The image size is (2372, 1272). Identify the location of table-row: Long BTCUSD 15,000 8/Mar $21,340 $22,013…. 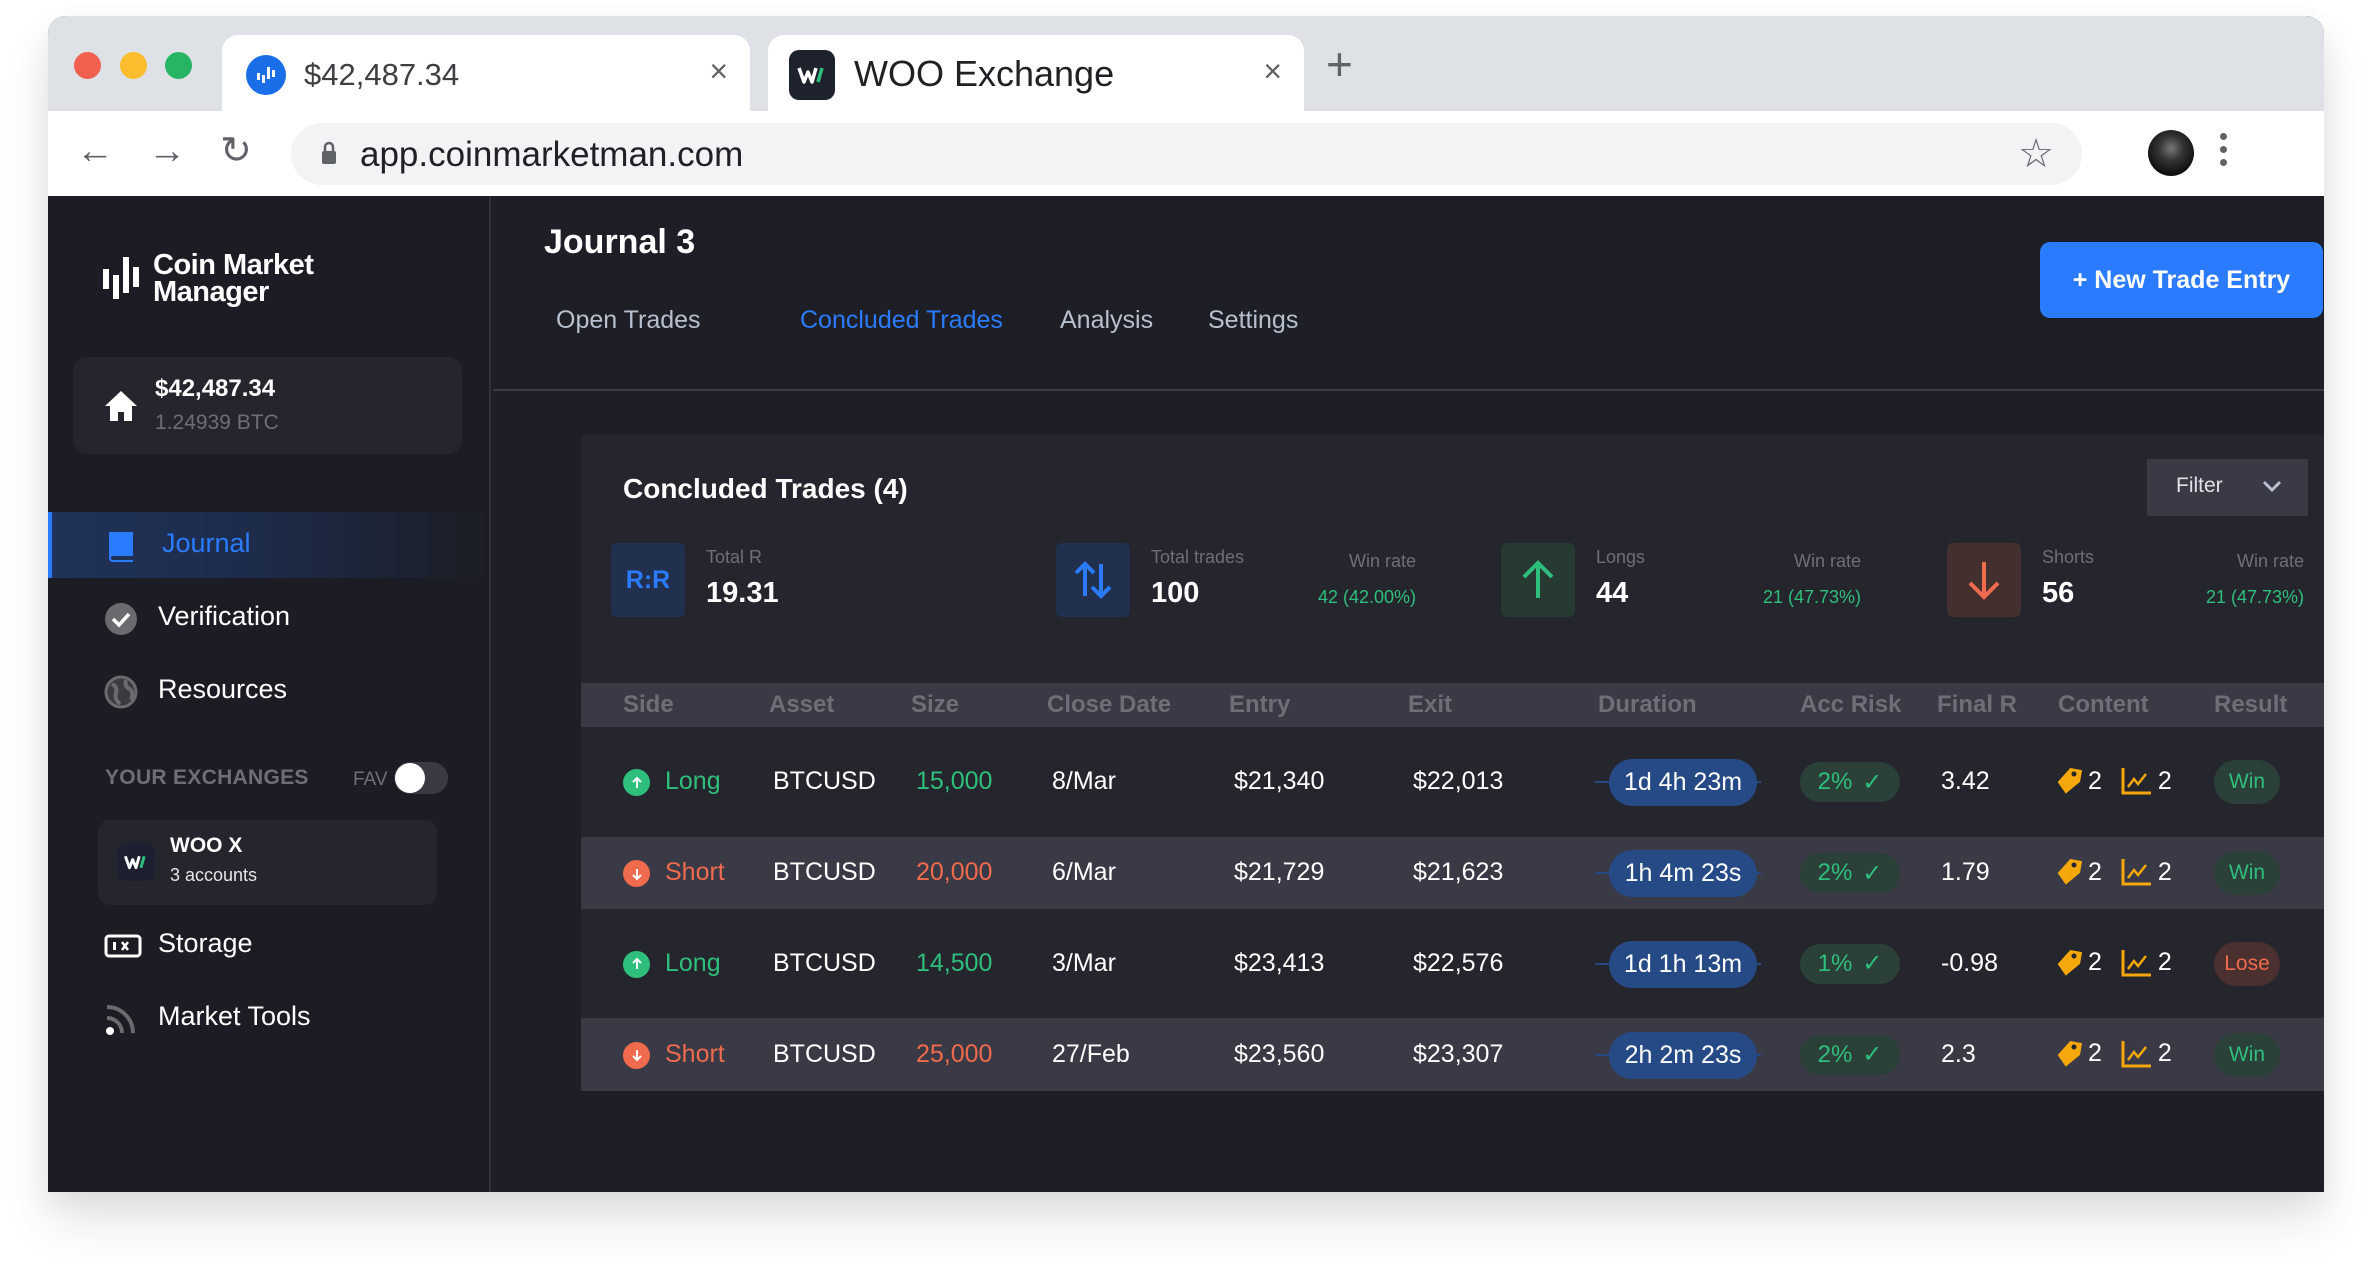
(1452, 782).